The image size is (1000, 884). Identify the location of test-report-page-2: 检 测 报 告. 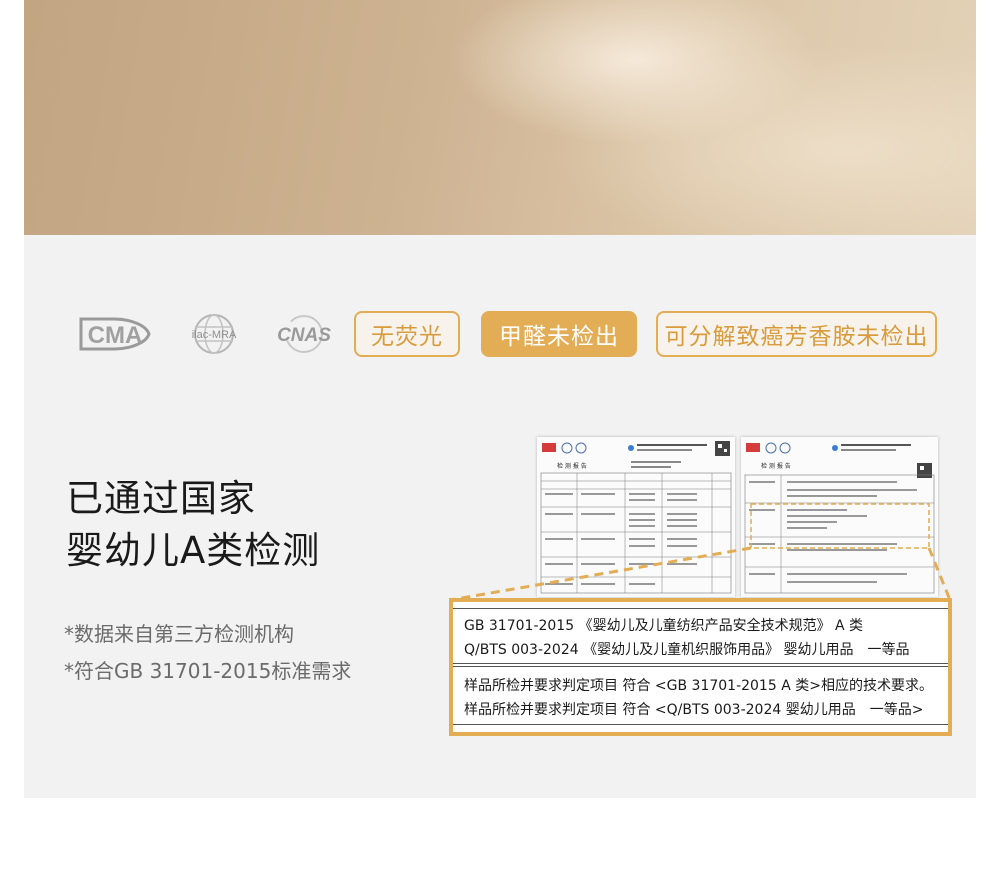
(839, 517).